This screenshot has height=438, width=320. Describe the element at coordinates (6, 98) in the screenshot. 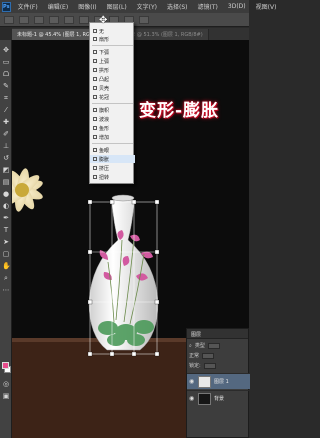

I see `crop-tool-icon: ⌗` at that location.